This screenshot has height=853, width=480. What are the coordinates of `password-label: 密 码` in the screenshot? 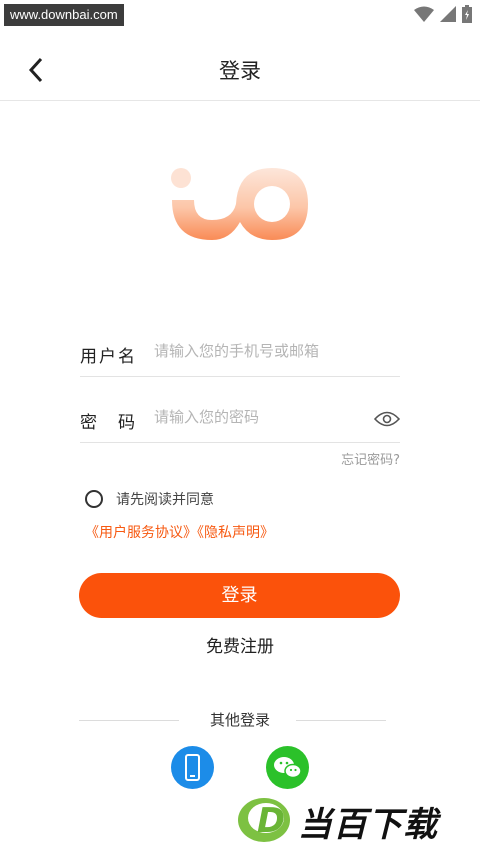 It's located at (108, 423).